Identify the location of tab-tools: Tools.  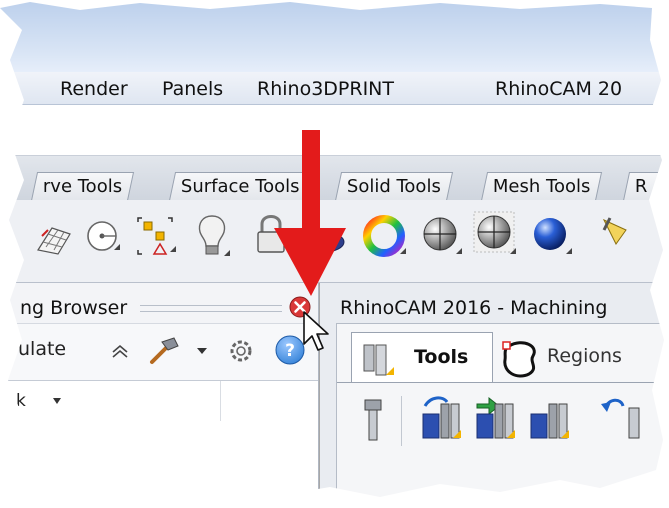
(422, 357).